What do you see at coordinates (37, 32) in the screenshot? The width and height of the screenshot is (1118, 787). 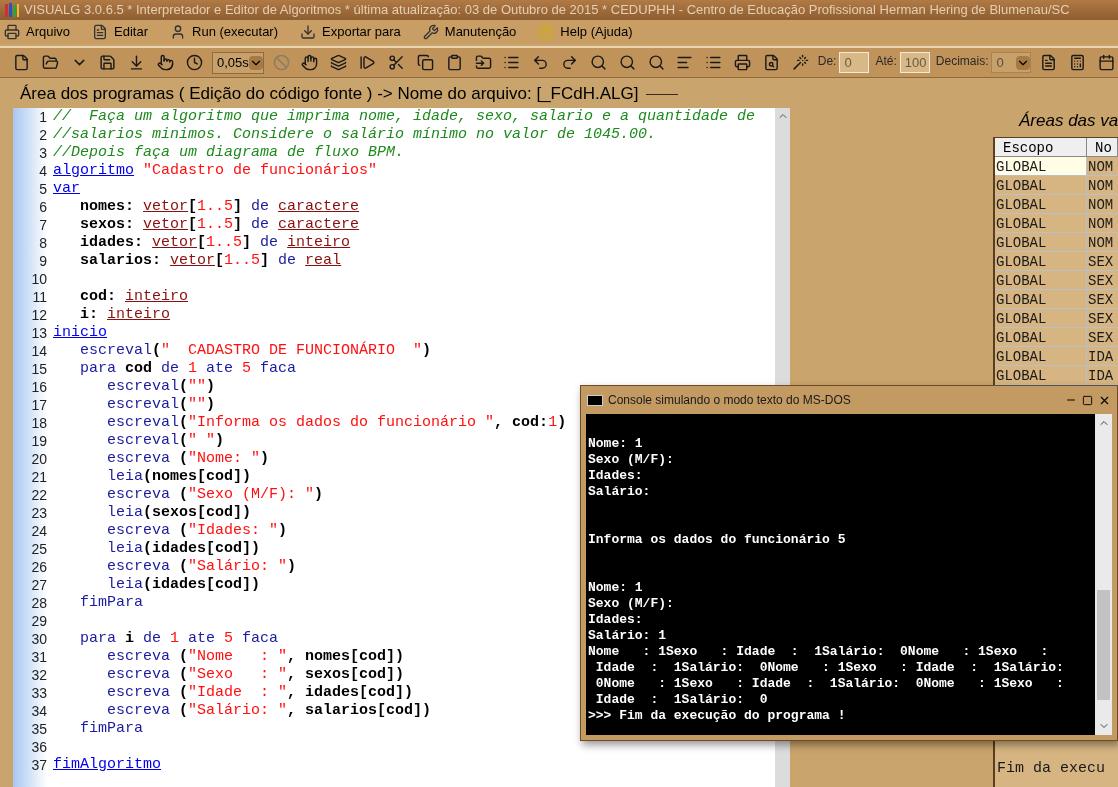 I see `menu-item: Arquivo` at bounding box center [37, 32].